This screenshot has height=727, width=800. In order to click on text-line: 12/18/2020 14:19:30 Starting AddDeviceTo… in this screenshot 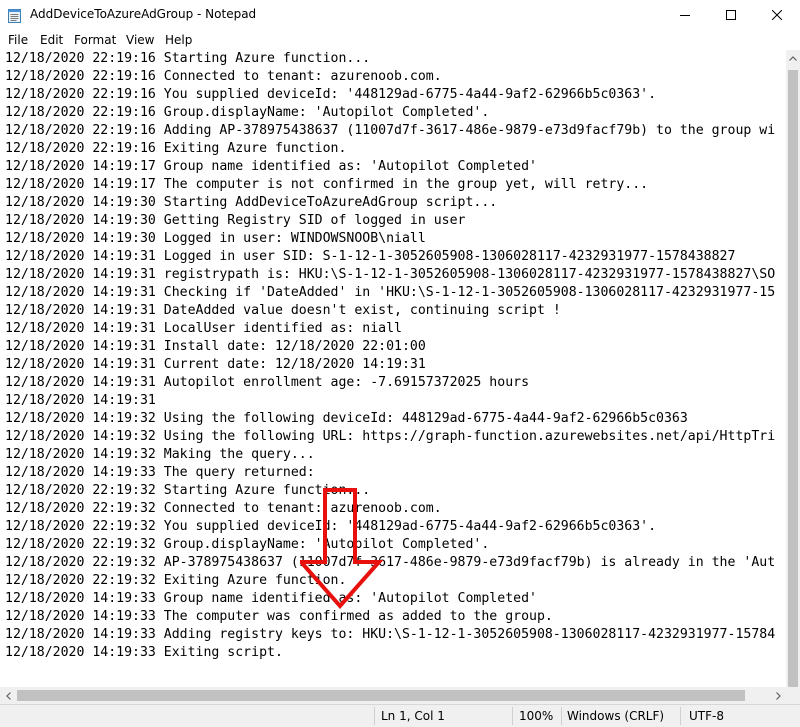, I will do `click(251, 202)`.